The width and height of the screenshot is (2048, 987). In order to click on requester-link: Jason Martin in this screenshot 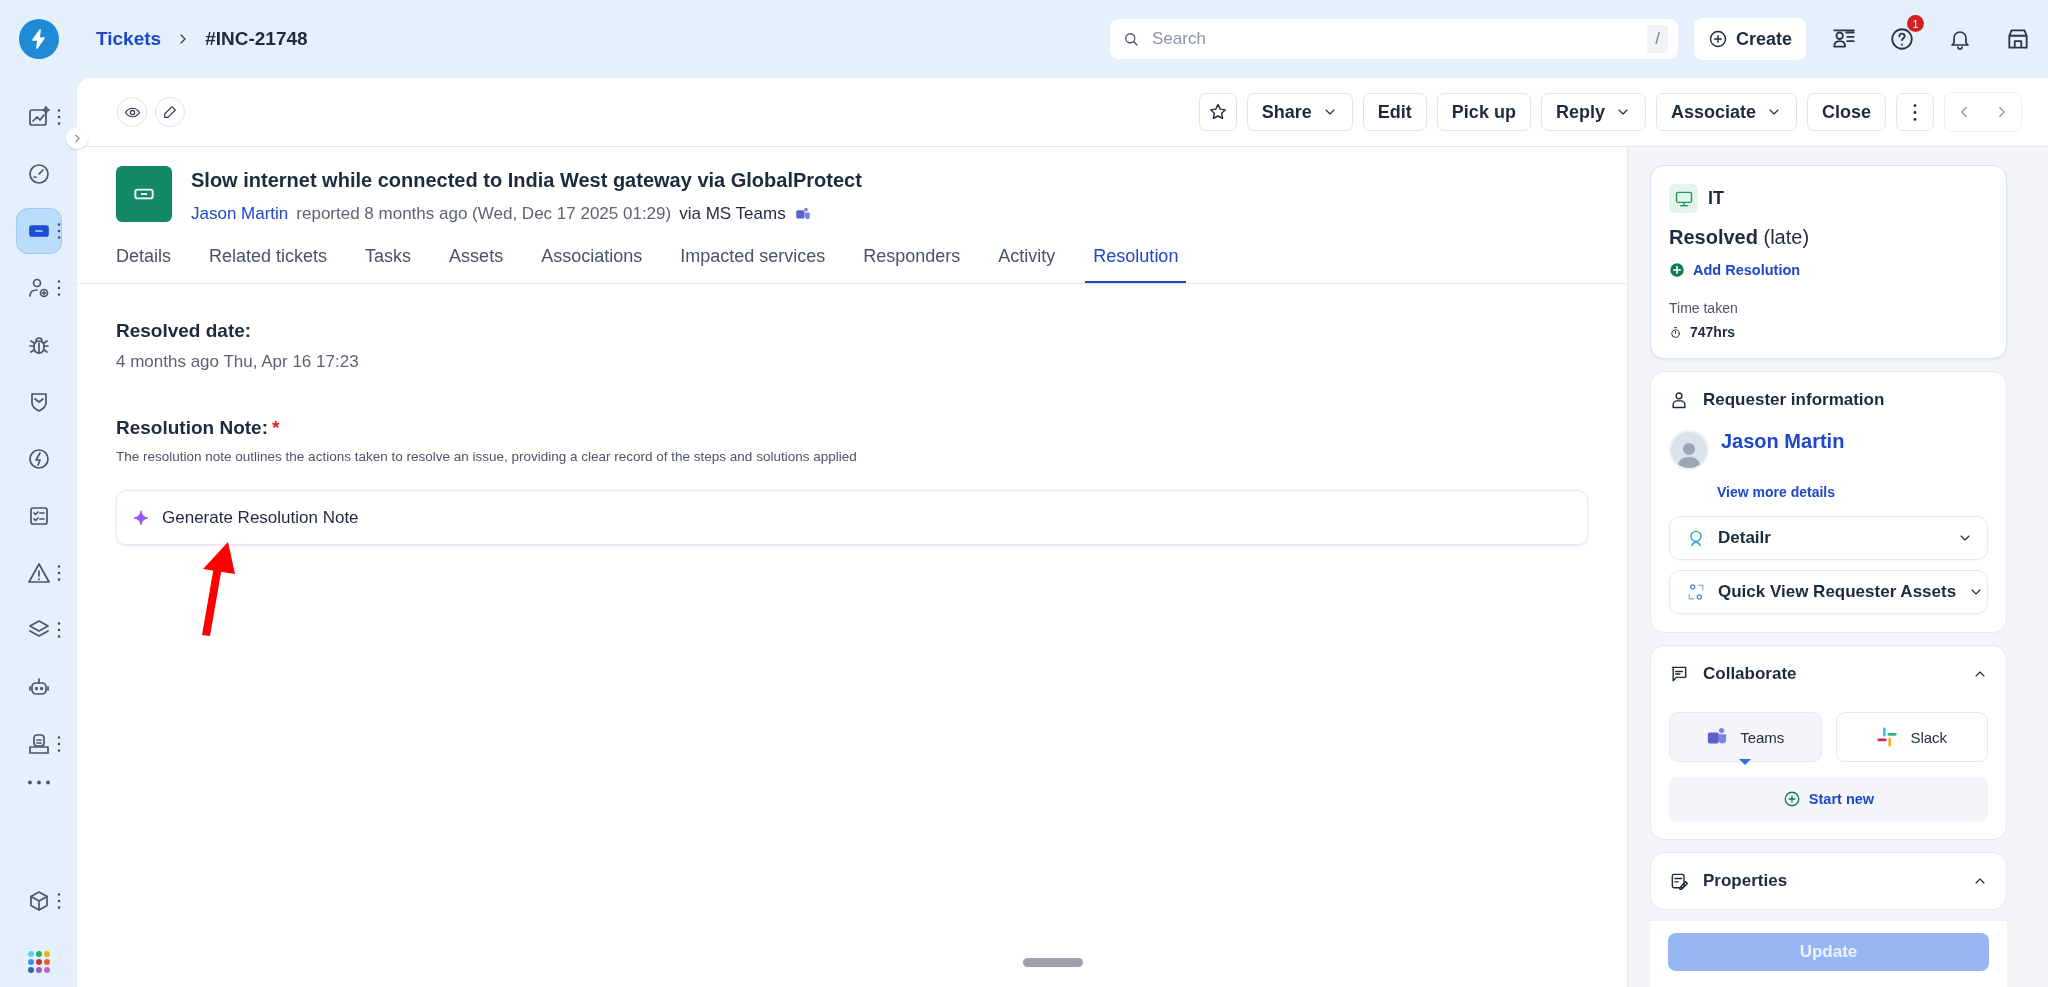, I will do `click(240, 214)`.